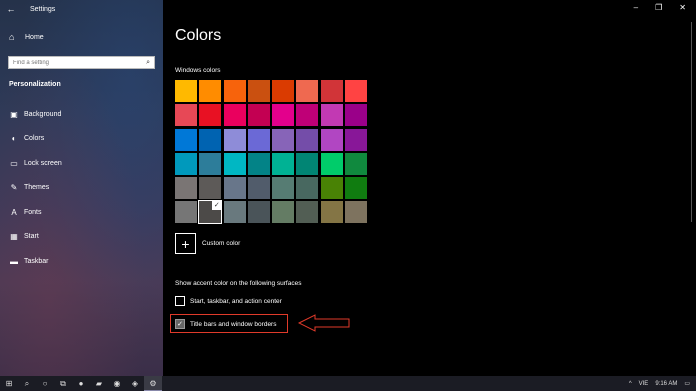 The width and height of the screenshot is (696, 391). What do you see at coordinates (221, 243) in the screenshot?
I see `custom-color-label: Custom color` at bounding box center [221, 243].